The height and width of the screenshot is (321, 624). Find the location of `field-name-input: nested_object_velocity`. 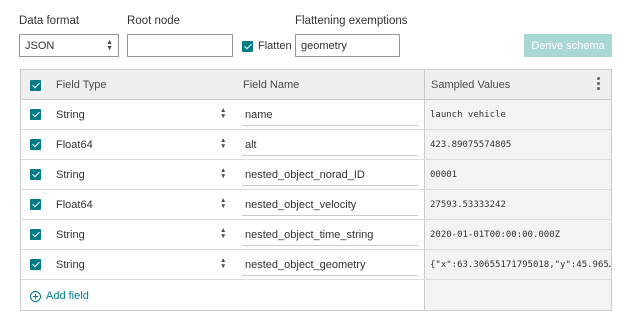

field-name-input: nested_object_velocity is located at coordinates (330, 205).